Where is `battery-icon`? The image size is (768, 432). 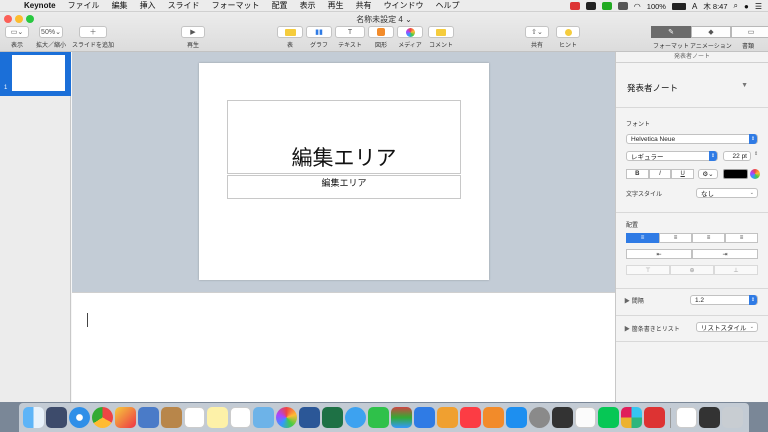 battery-icon is located at coordinates (678, 6).